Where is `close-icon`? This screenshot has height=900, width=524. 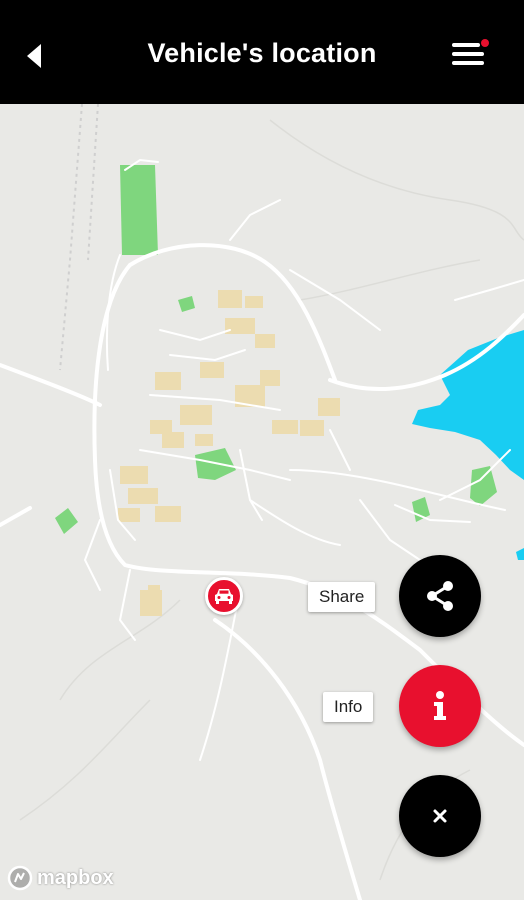
close-icon is located at coordinates (440, 816).